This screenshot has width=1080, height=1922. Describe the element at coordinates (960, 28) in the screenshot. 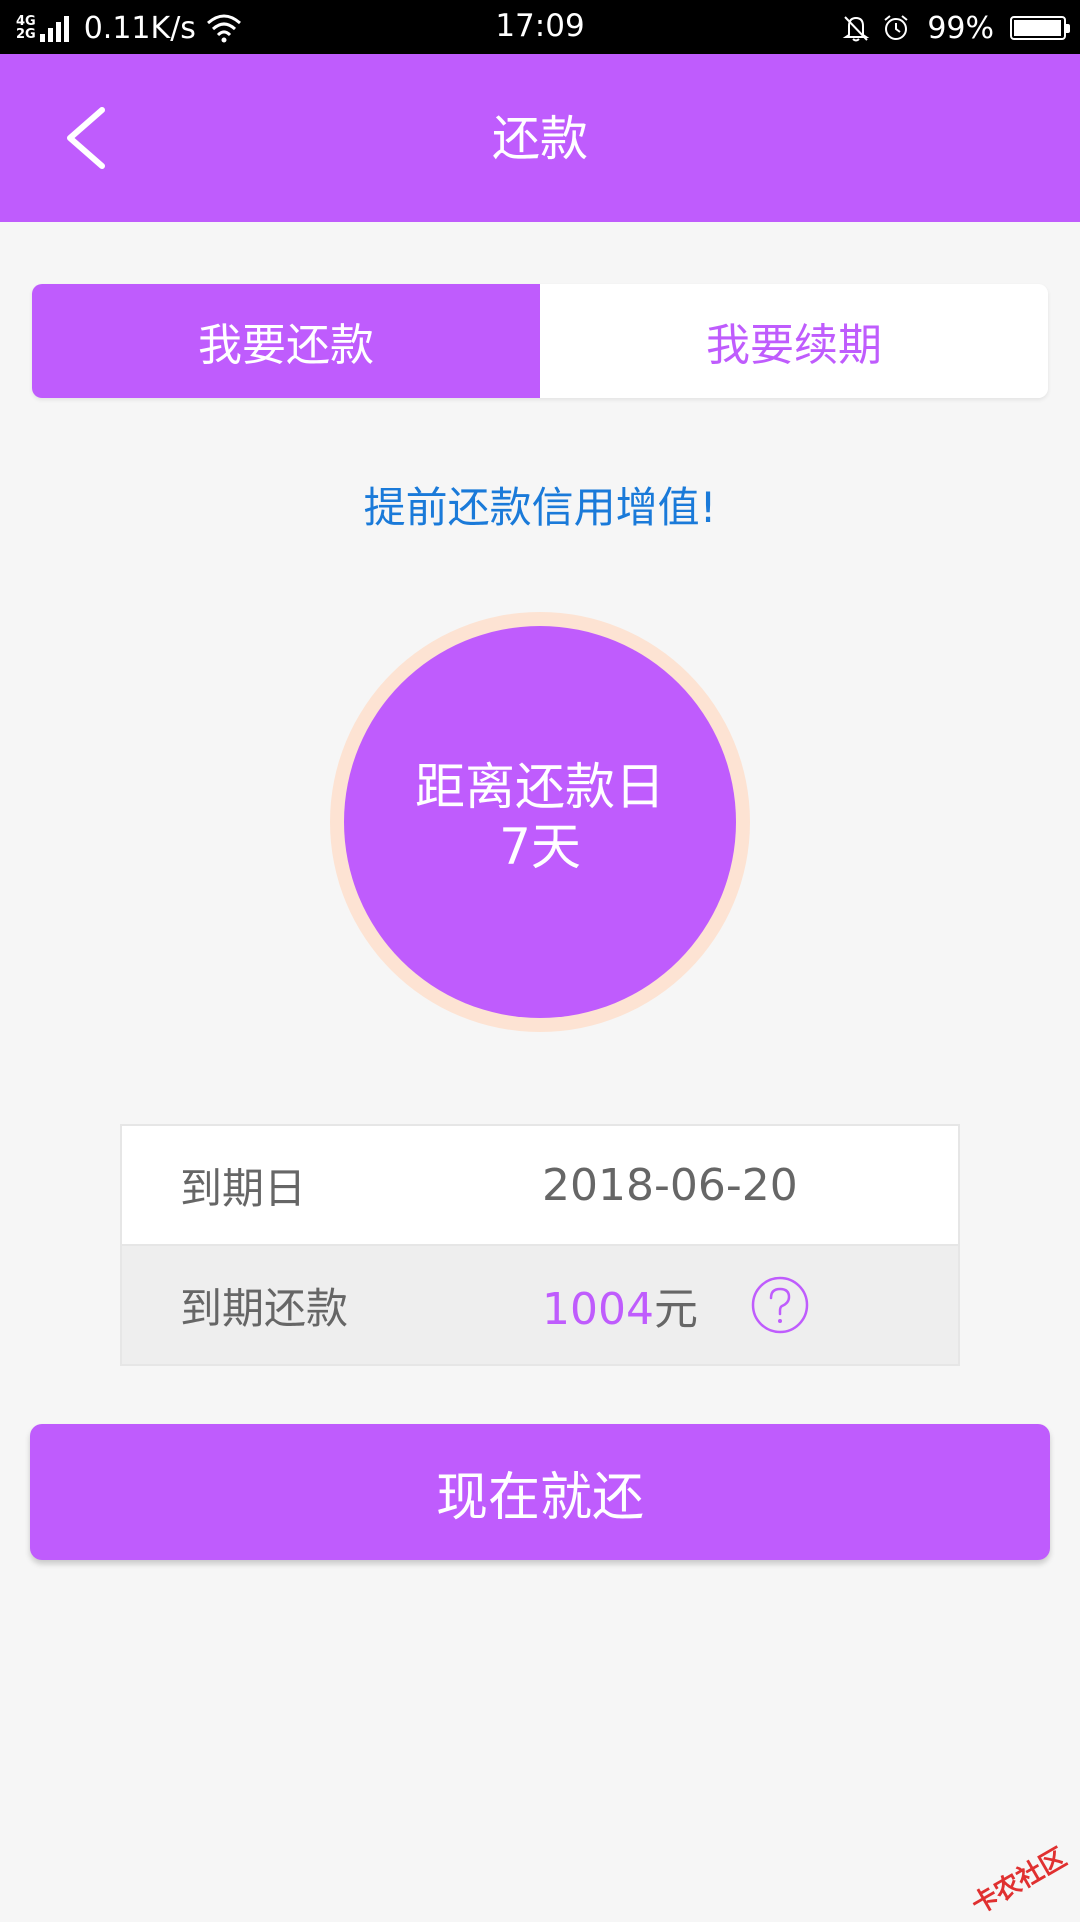

I see `battery-percent: 99%` at that location.